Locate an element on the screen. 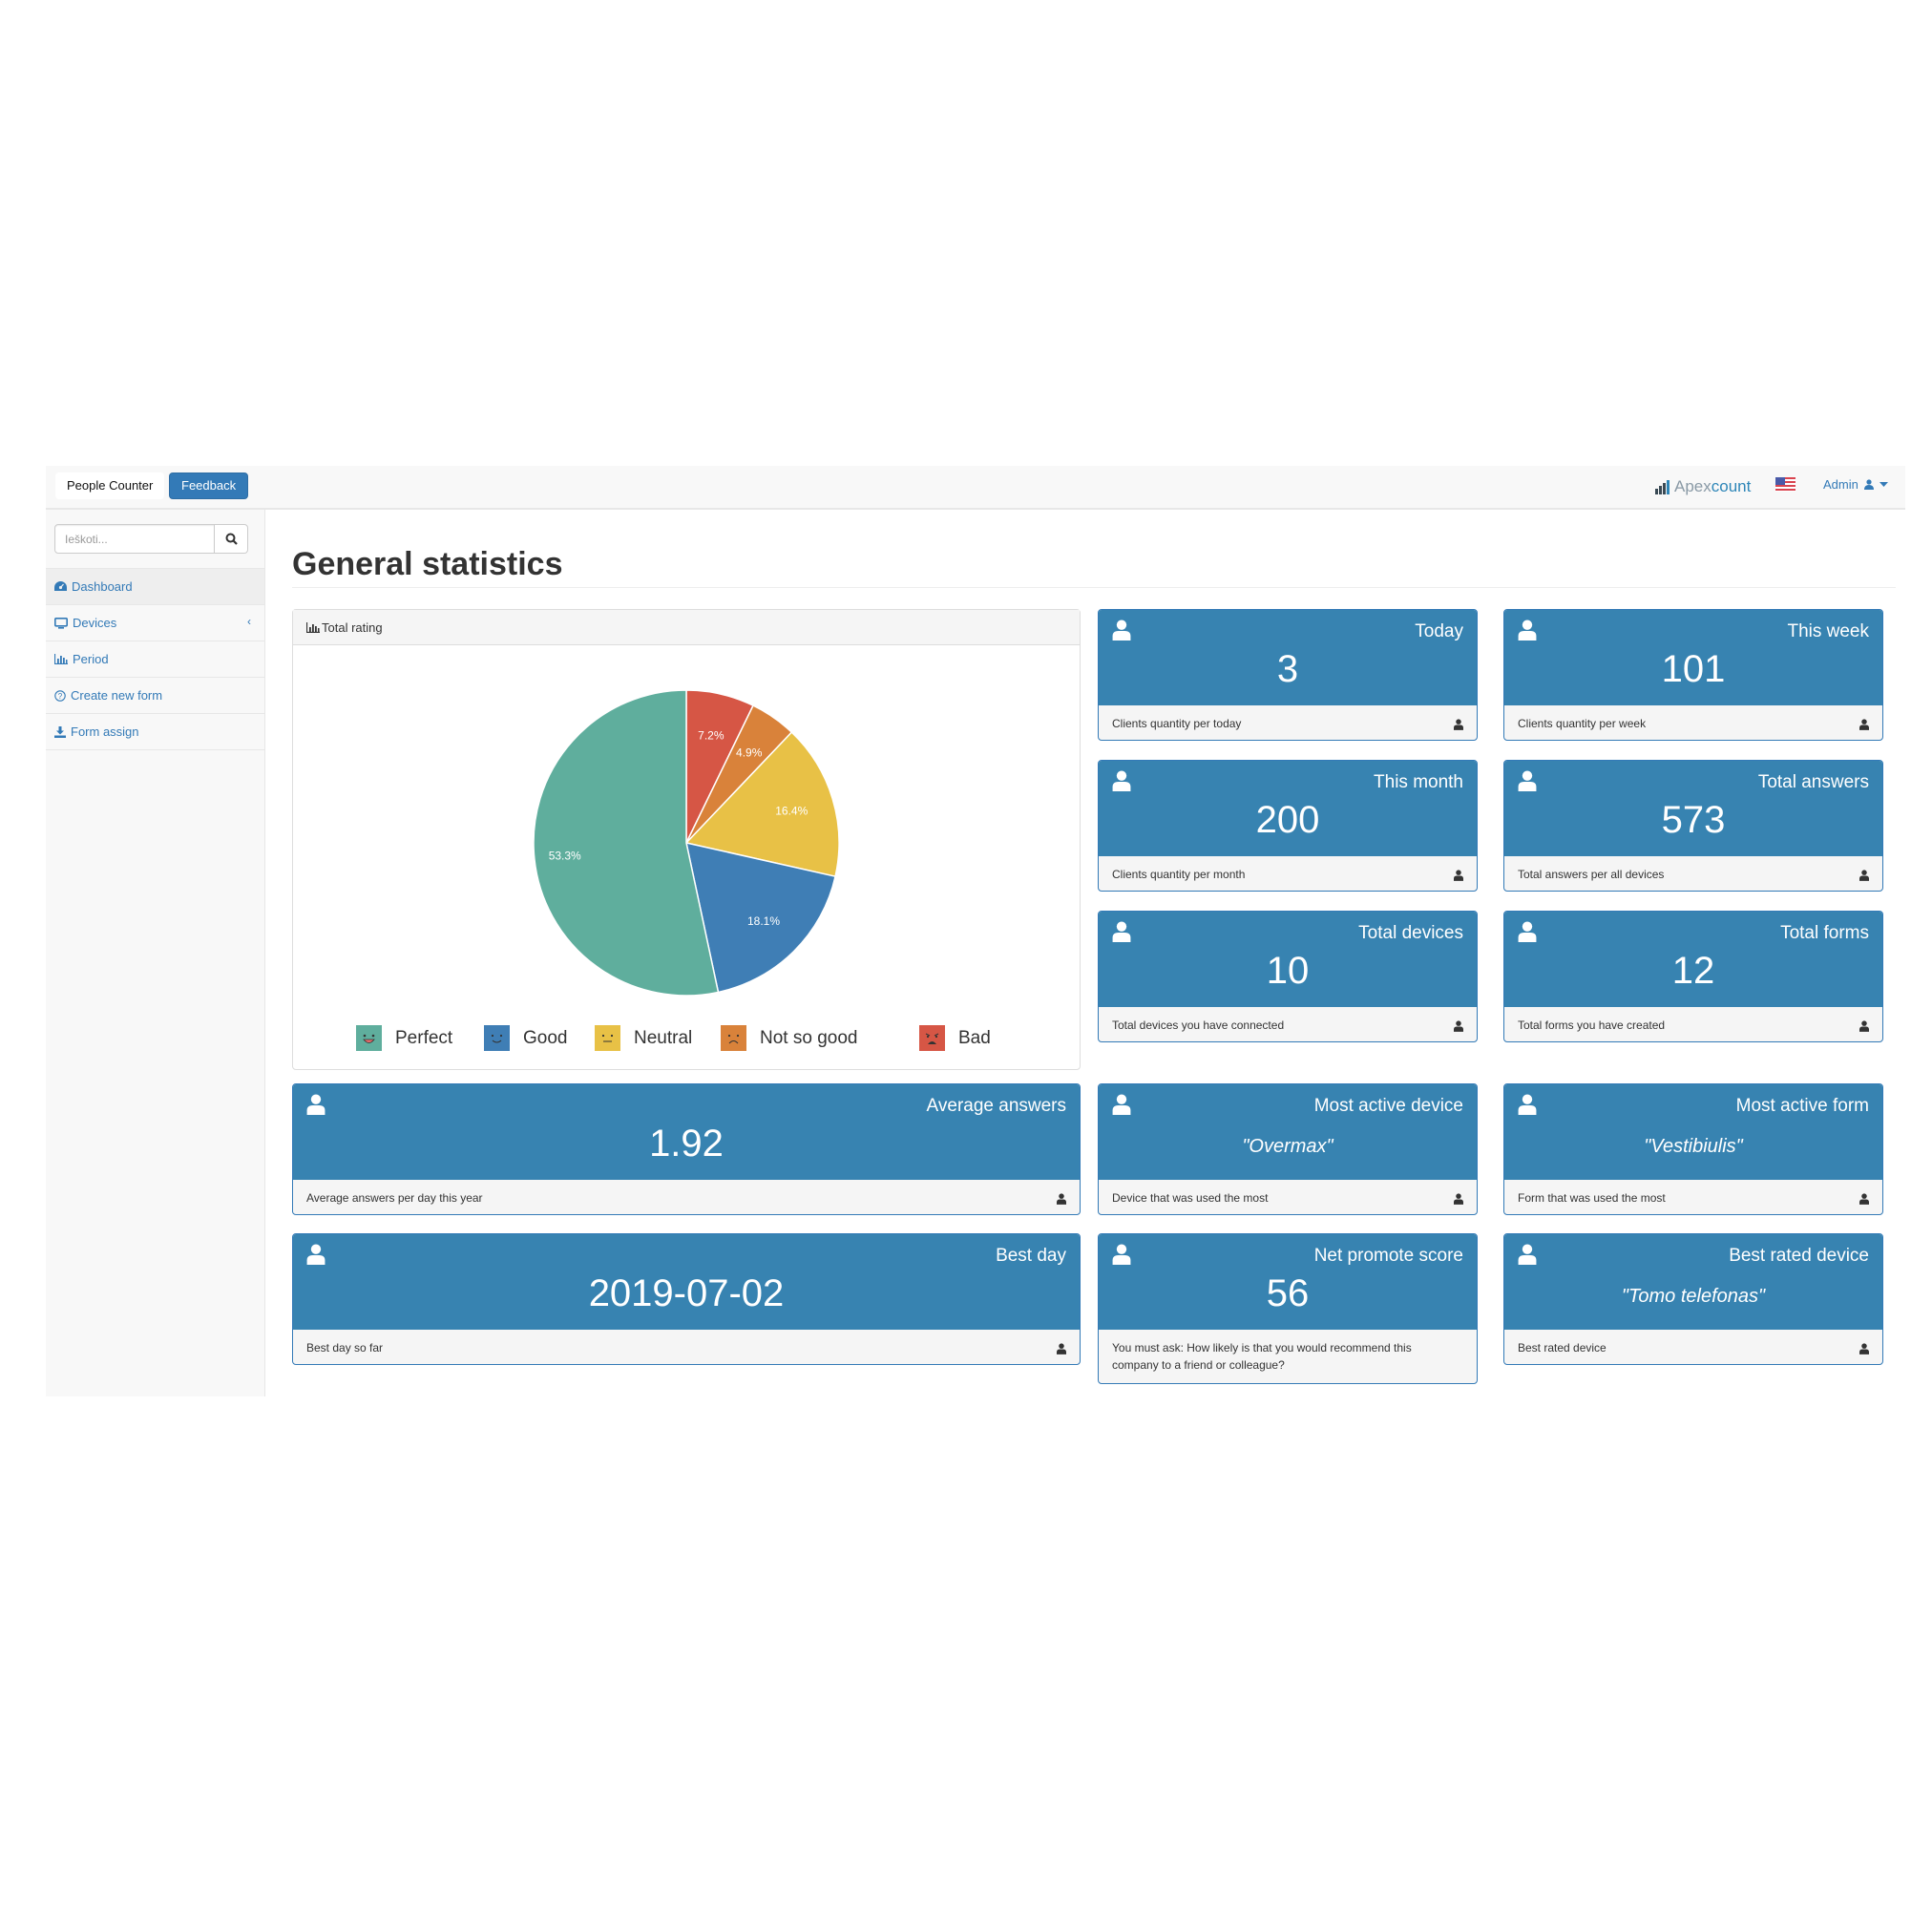 The width and height of the screenshot is (1932, 1932). card-value: "Overmax" is located at coordinates (1288, 1146).